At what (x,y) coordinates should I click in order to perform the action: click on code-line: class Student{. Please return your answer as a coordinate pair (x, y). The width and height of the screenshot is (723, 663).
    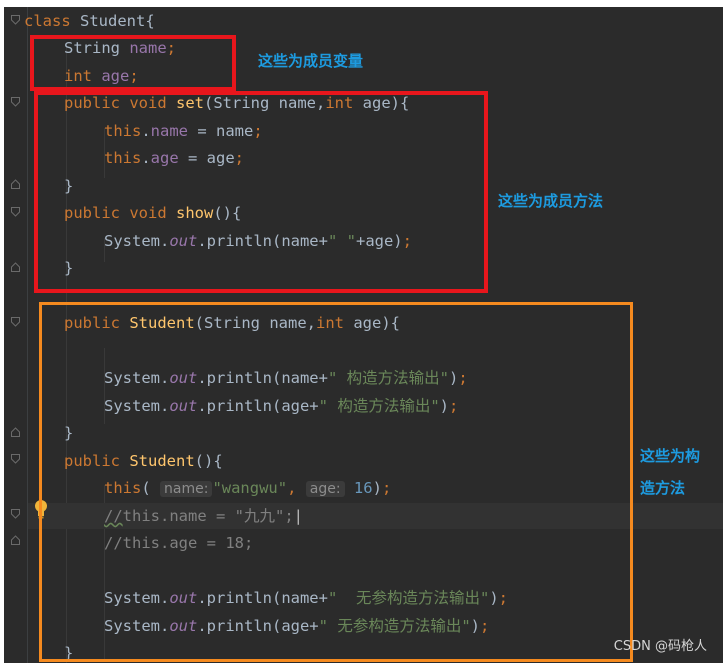
    Looking at the image, I should click on (89, 21).